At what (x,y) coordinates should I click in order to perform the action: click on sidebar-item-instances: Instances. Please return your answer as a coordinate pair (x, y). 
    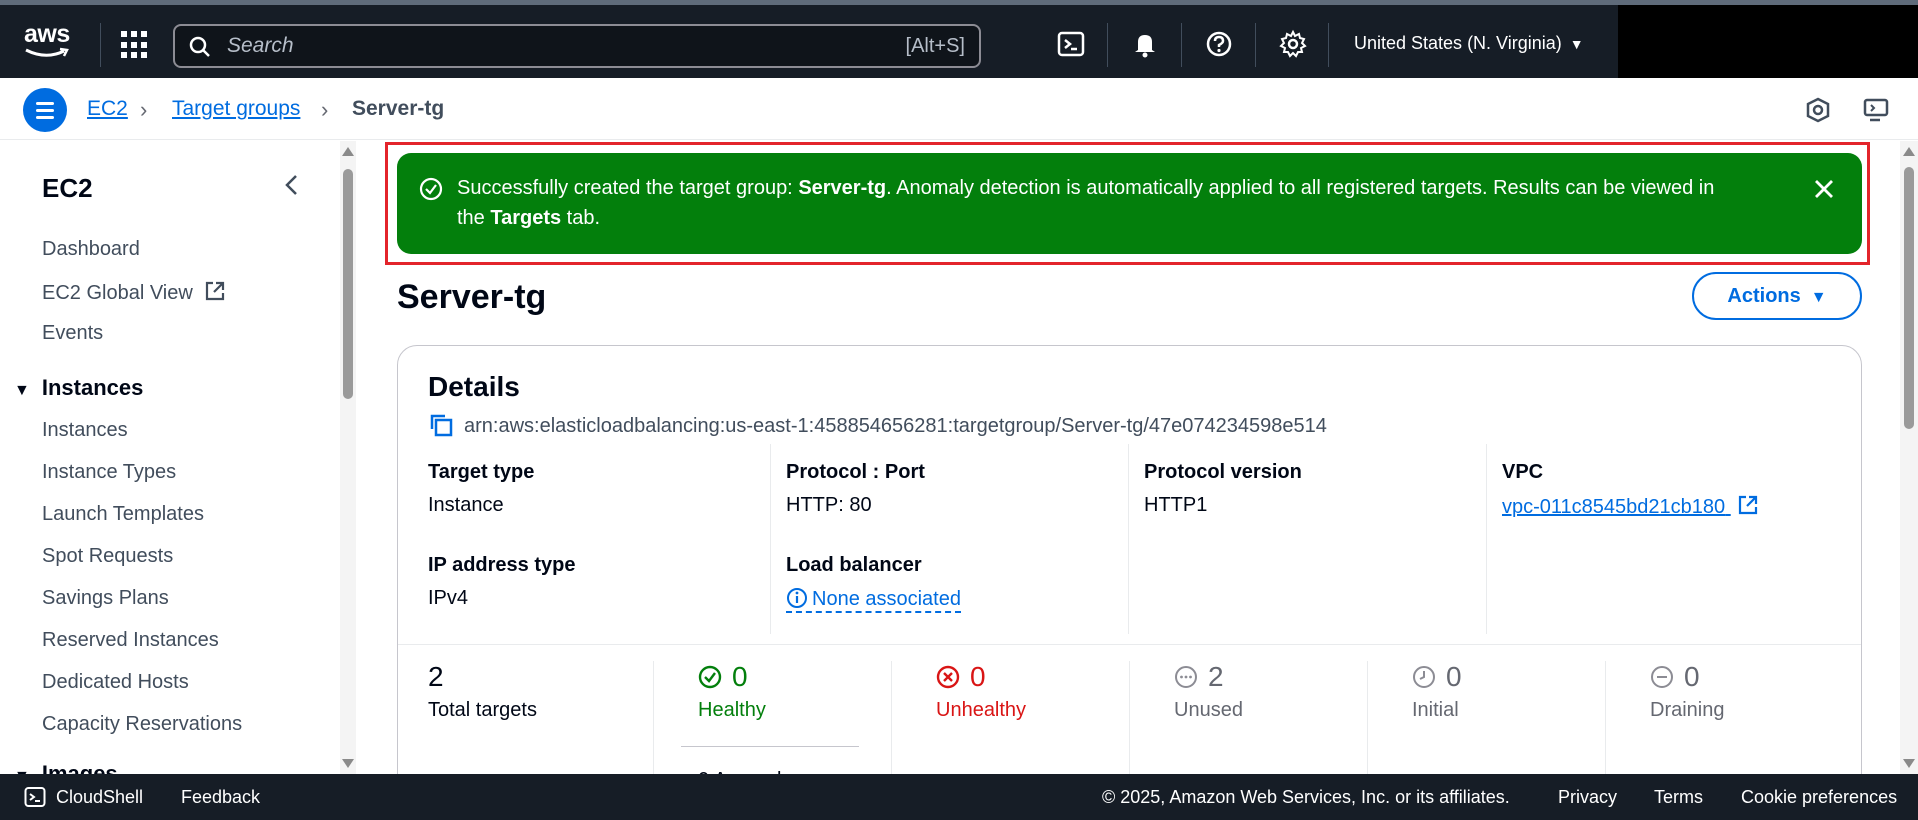
    Looking at the image, I should click on (85, 430).